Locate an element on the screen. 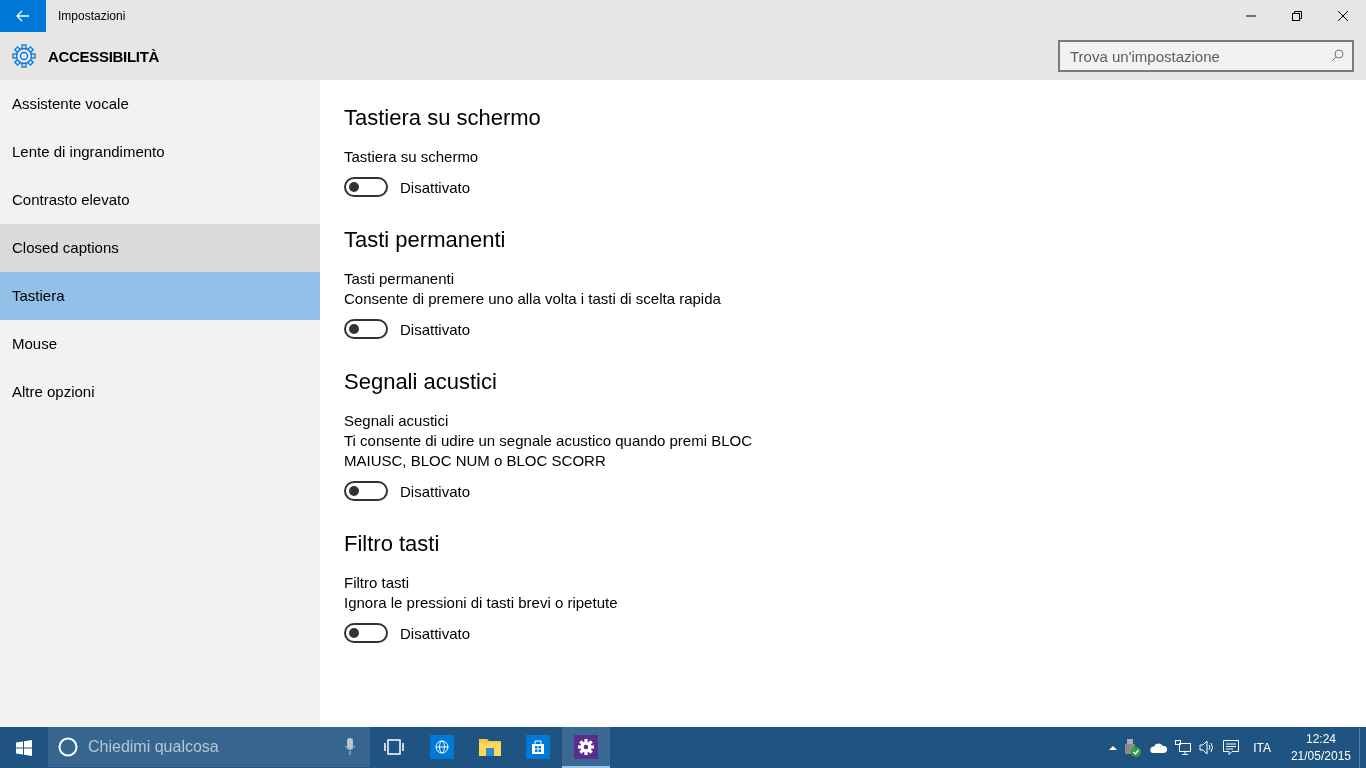  back-arrow-icon is located at coordinates (23, 16).